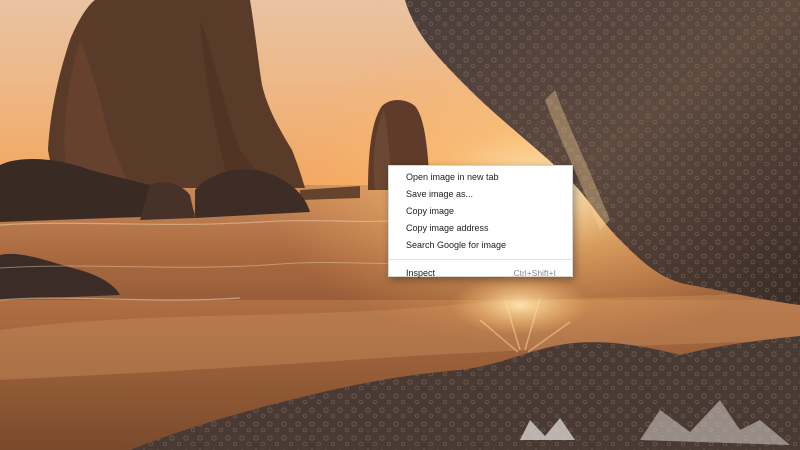  Describe the element at coordinates (480, 259) in the screenshot. I see `menu-separator` at that location.